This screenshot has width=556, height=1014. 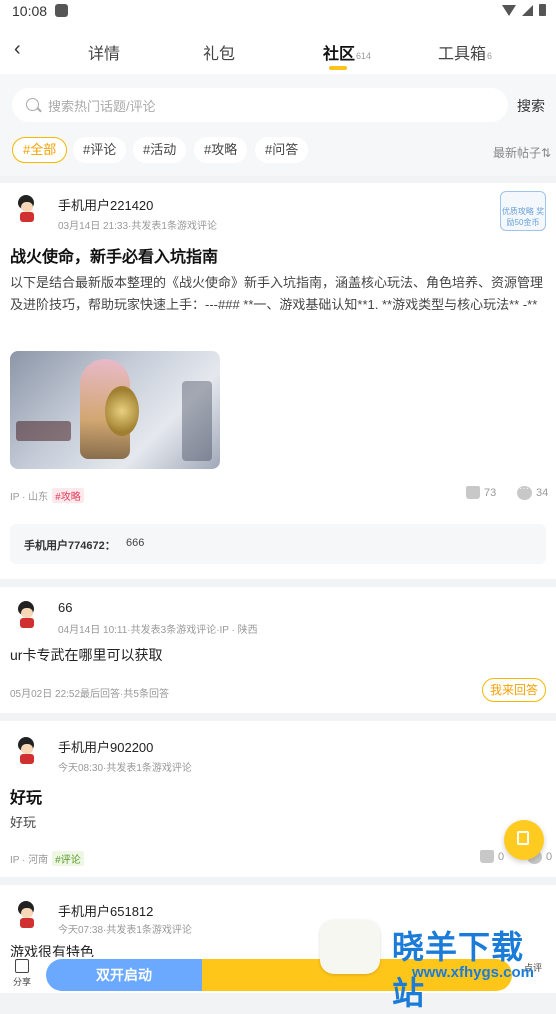 I want to click on reward-badge: 优质攻略 奖励50金币, so click(x=523, y=211).